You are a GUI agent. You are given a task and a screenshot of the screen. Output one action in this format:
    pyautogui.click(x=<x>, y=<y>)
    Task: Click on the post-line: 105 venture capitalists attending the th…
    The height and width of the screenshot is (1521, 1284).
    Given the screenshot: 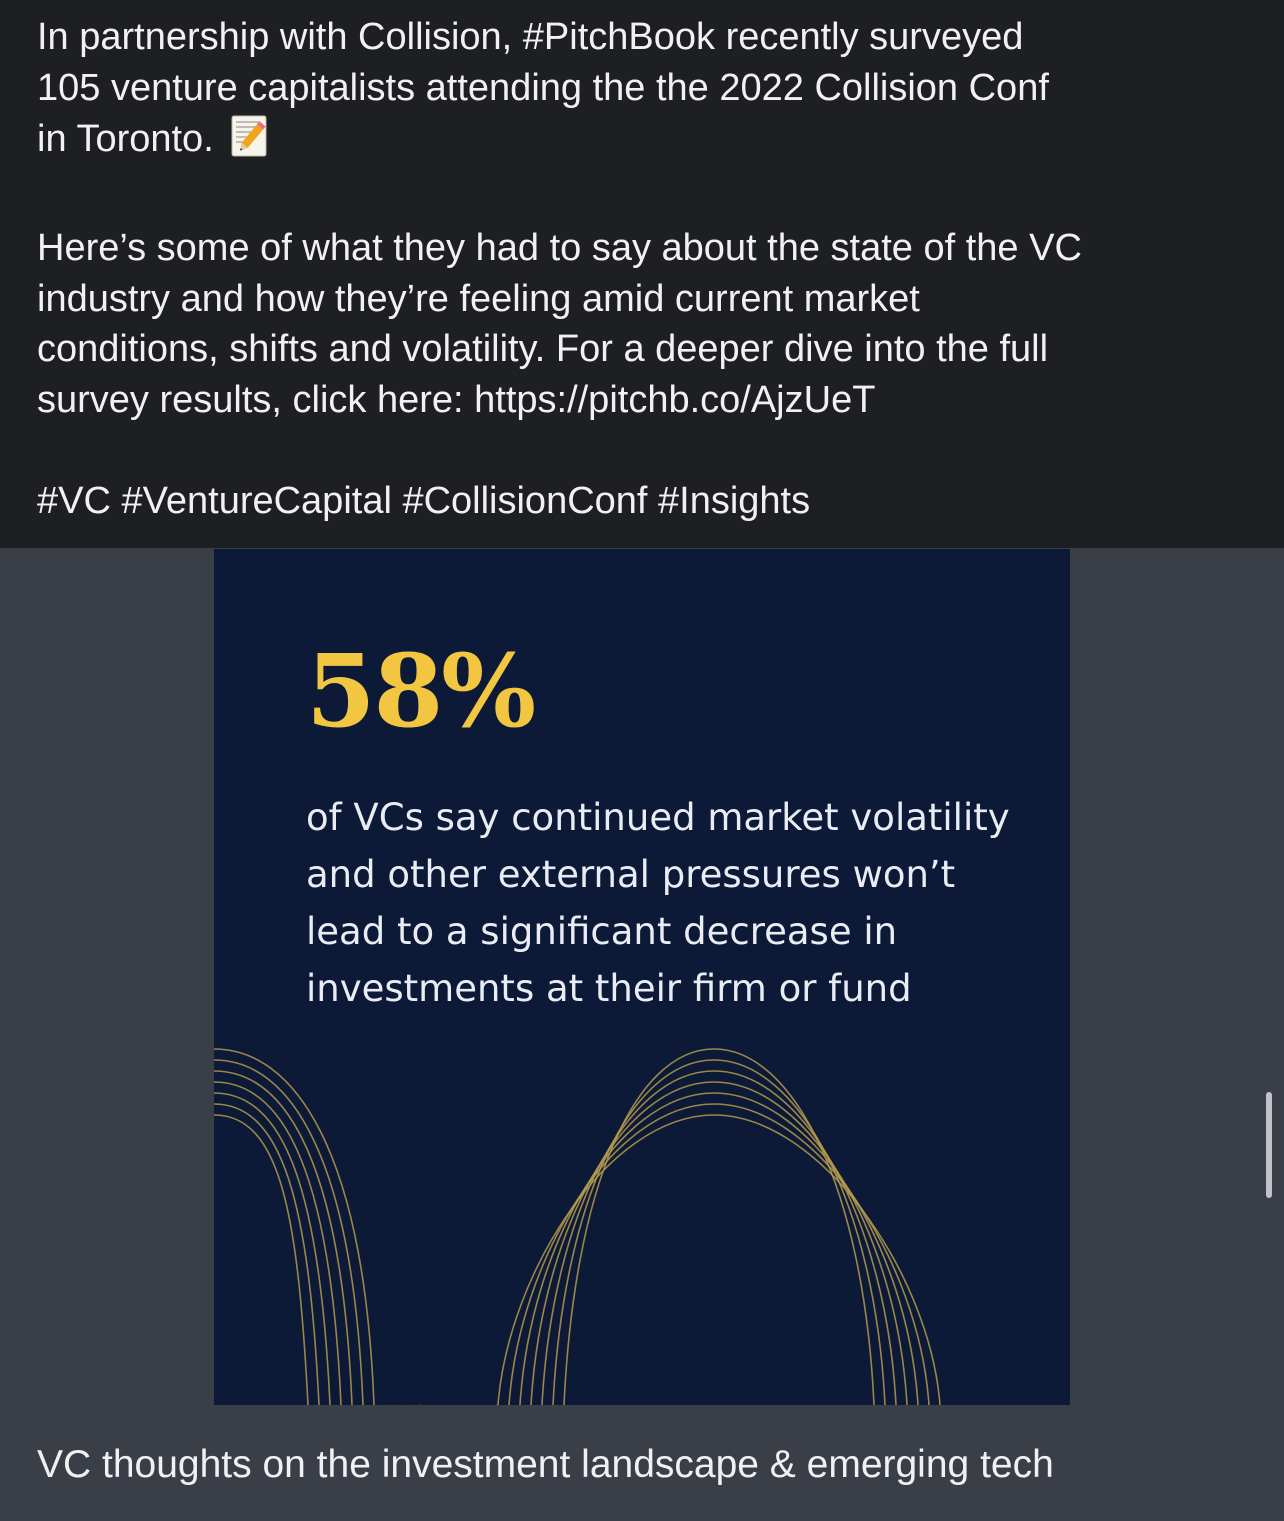 What is the action you would take?
    pyautogui.click(x=543, y=87)
    